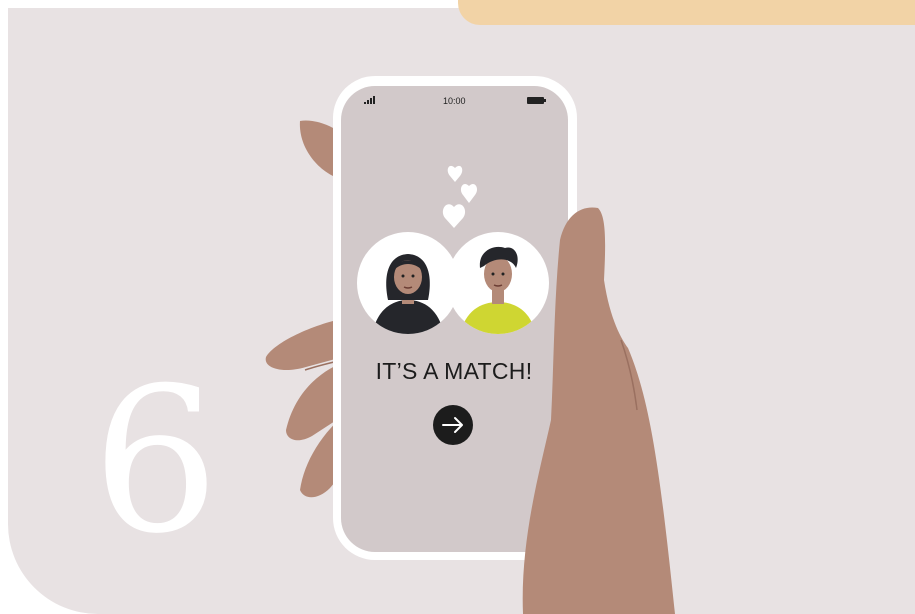 The height and width of the screenshot is (614, 915). I want to click on arrow-right-icon, so click(452, 425).